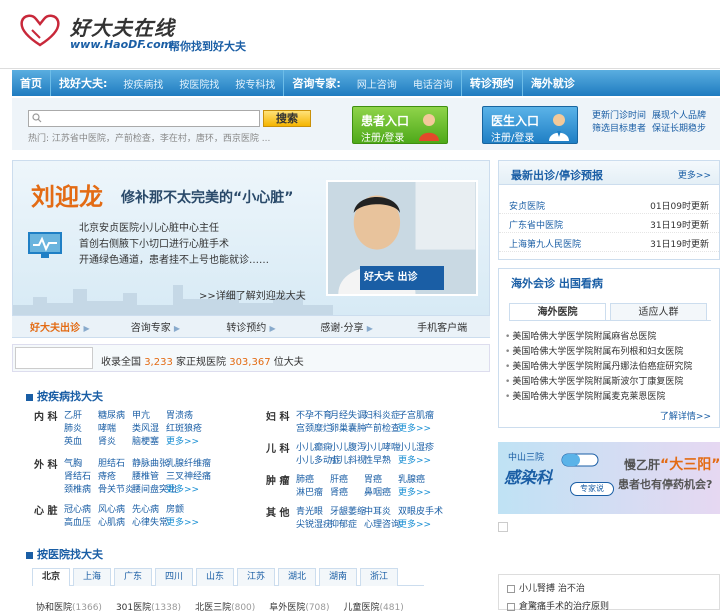  Describe the element at coordinates (530, 125) in the screenshot. I see `doctor-entry-button: 医生入口 注册/登录` at that location.